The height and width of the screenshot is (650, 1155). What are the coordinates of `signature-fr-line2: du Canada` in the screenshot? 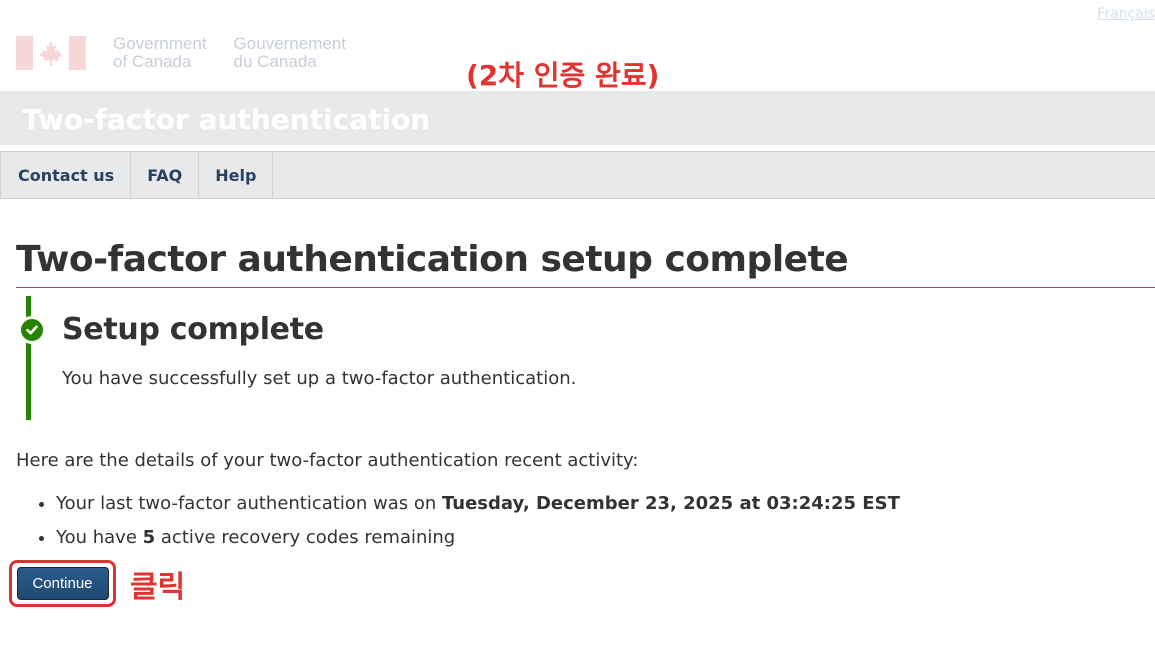 It's located at (275, 61).